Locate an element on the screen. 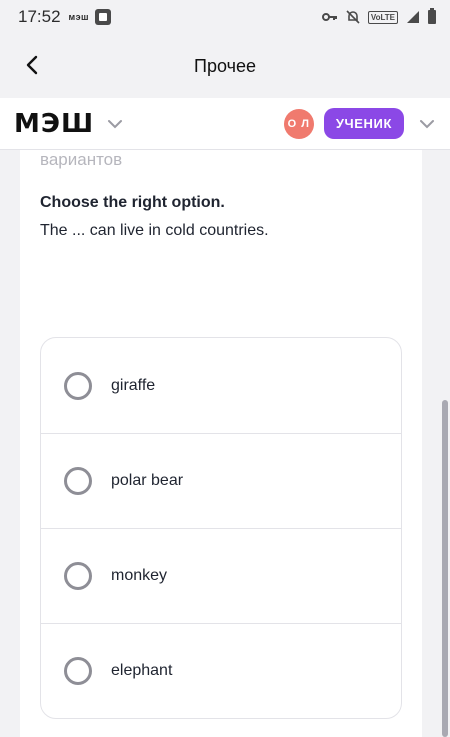  app-header: МЭШ О Л УЧЕНИК is located at coordinates (225, 124).